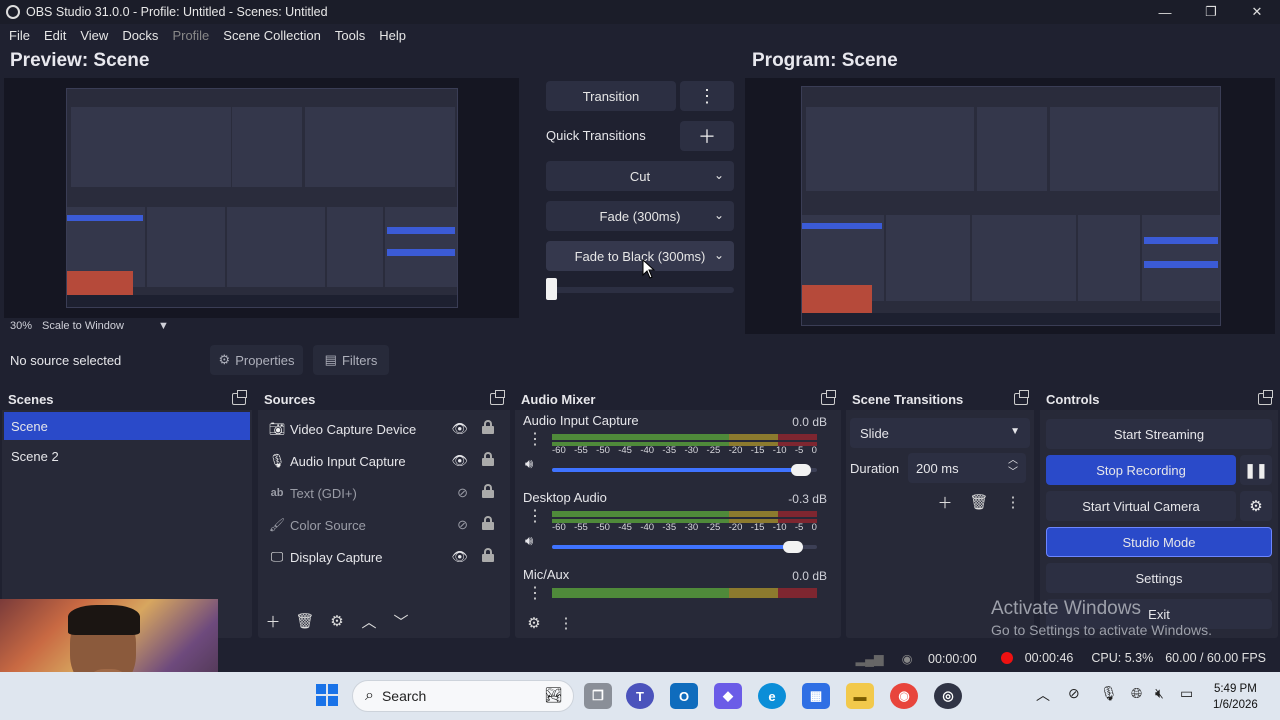  Describe the element at coordinates (401, 621) in the screenshot. I see `move-down-icon: ﹀` at that location.